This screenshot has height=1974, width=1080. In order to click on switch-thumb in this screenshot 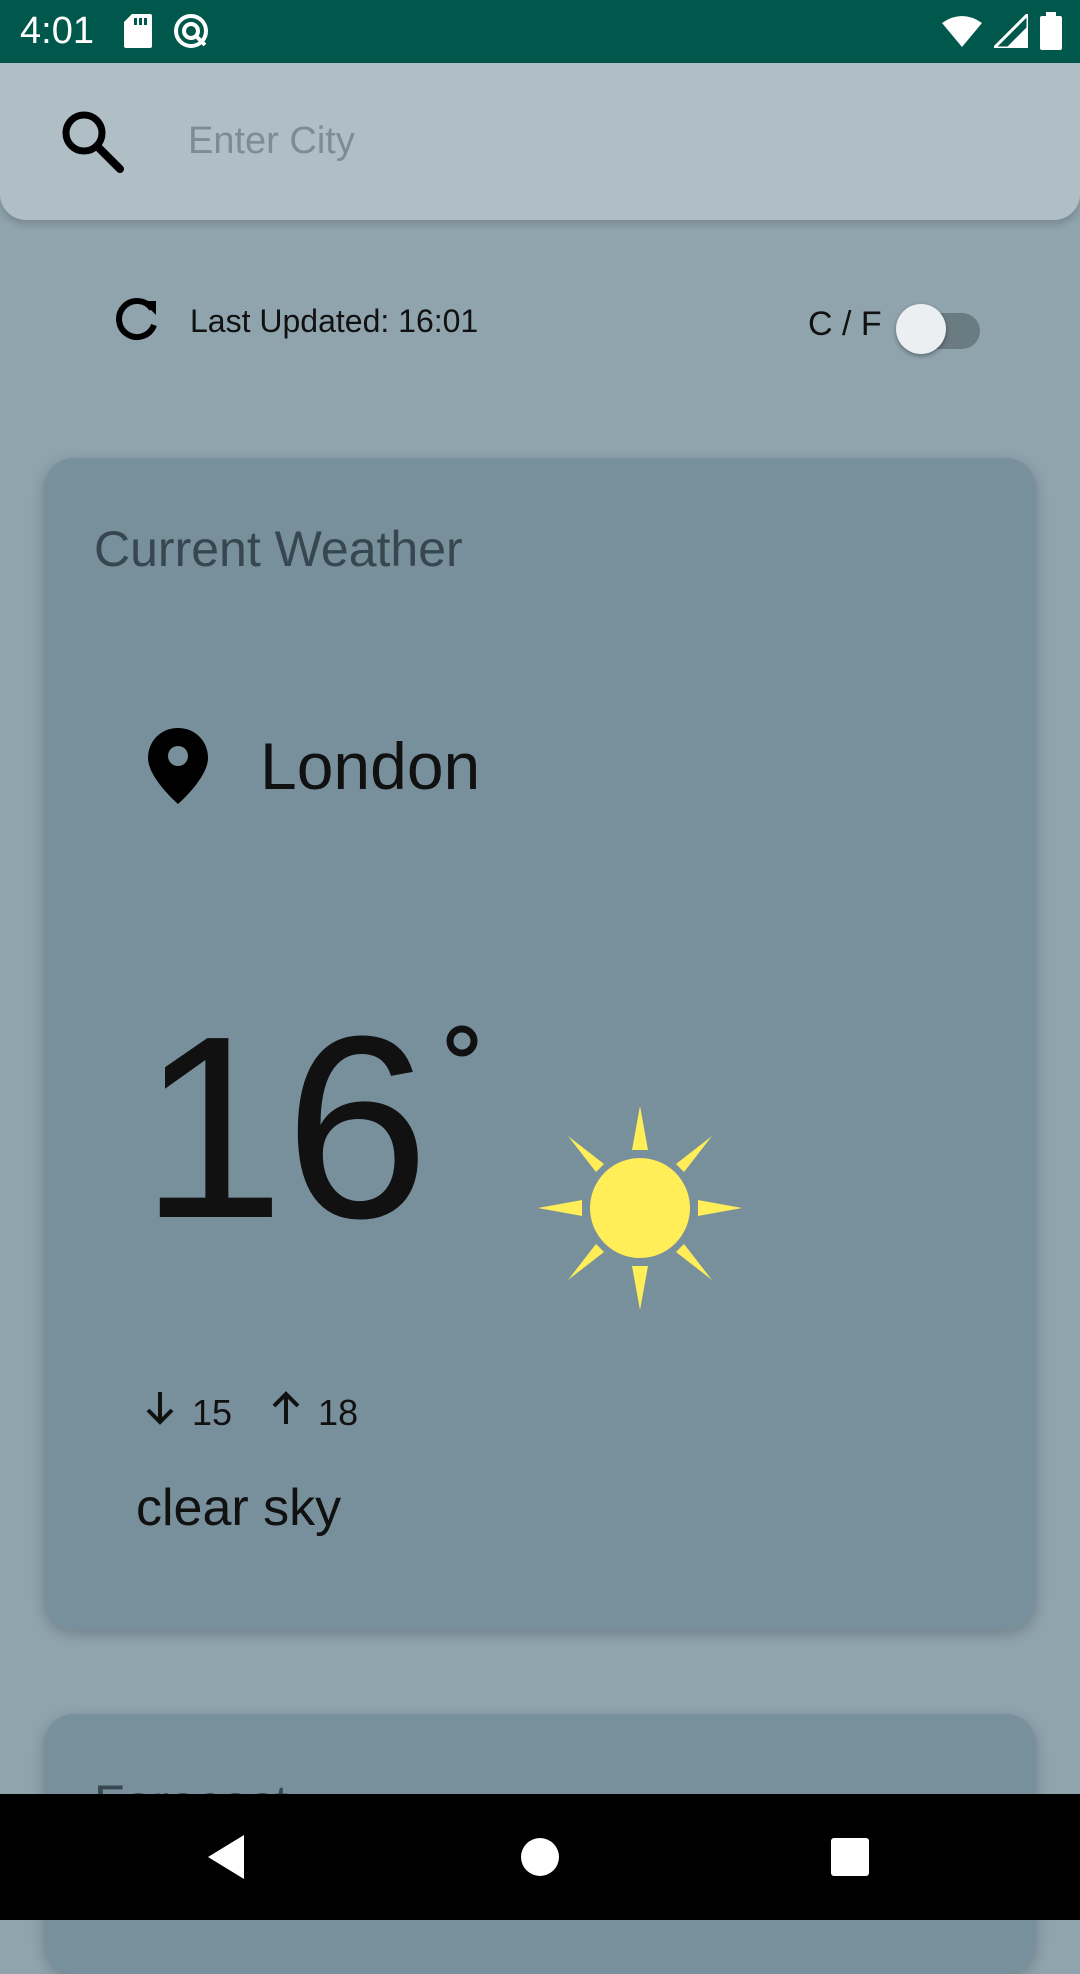, I will do `click(920, 329)`.